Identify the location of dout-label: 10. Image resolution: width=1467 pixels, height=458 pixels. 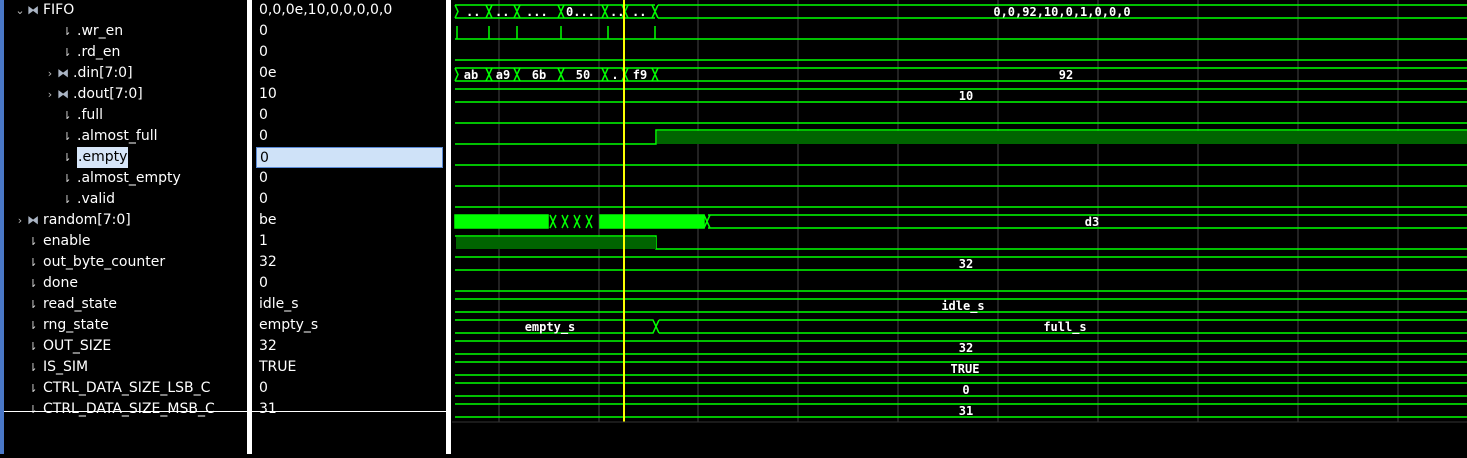
(966, 96).